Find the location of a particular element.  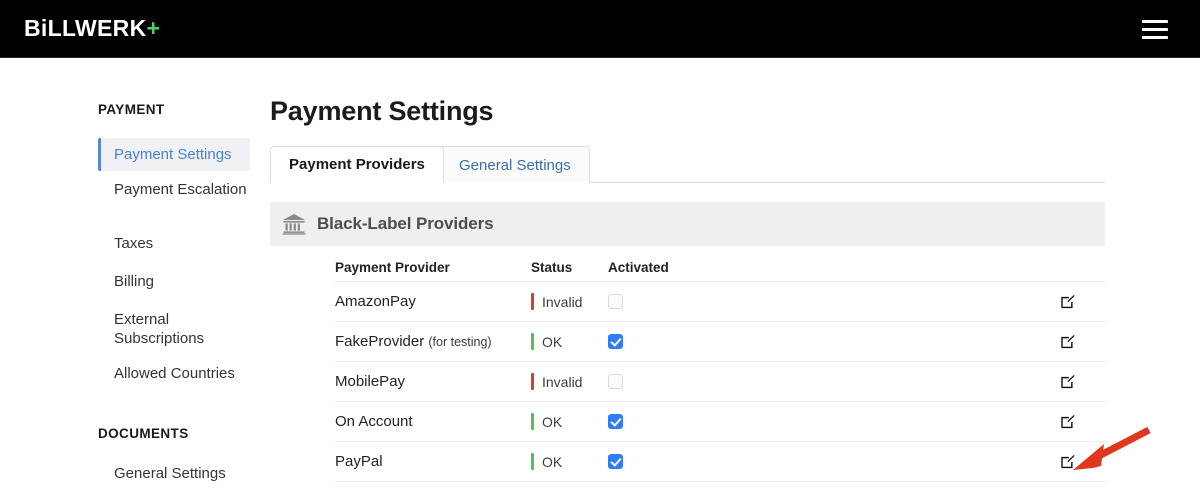

table-row: On Account OK is located at coordinates (720, 422).